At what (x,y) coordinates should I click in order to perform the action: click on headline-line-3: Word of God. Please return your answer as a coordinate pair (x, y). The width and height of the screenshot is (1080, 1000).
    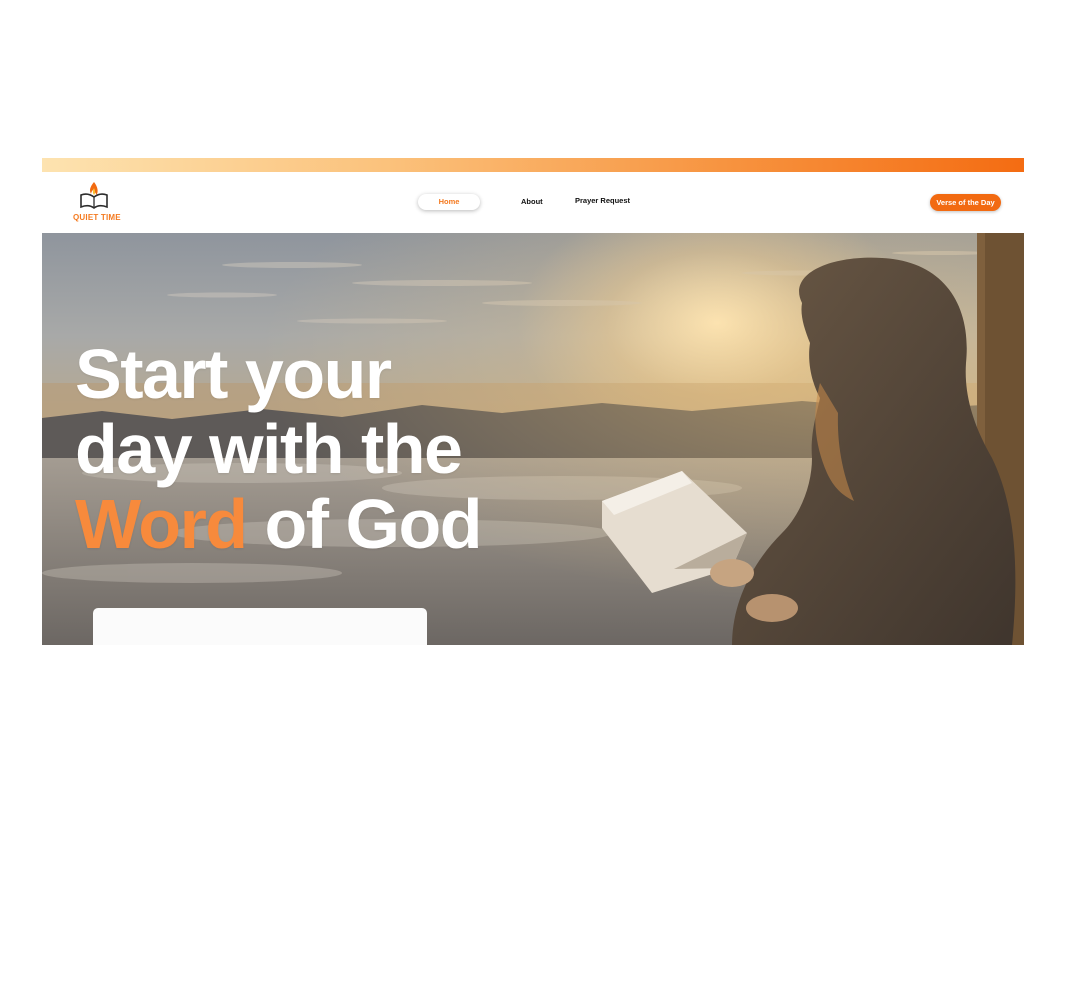
    Looking at the image, I should click on (279, 524).